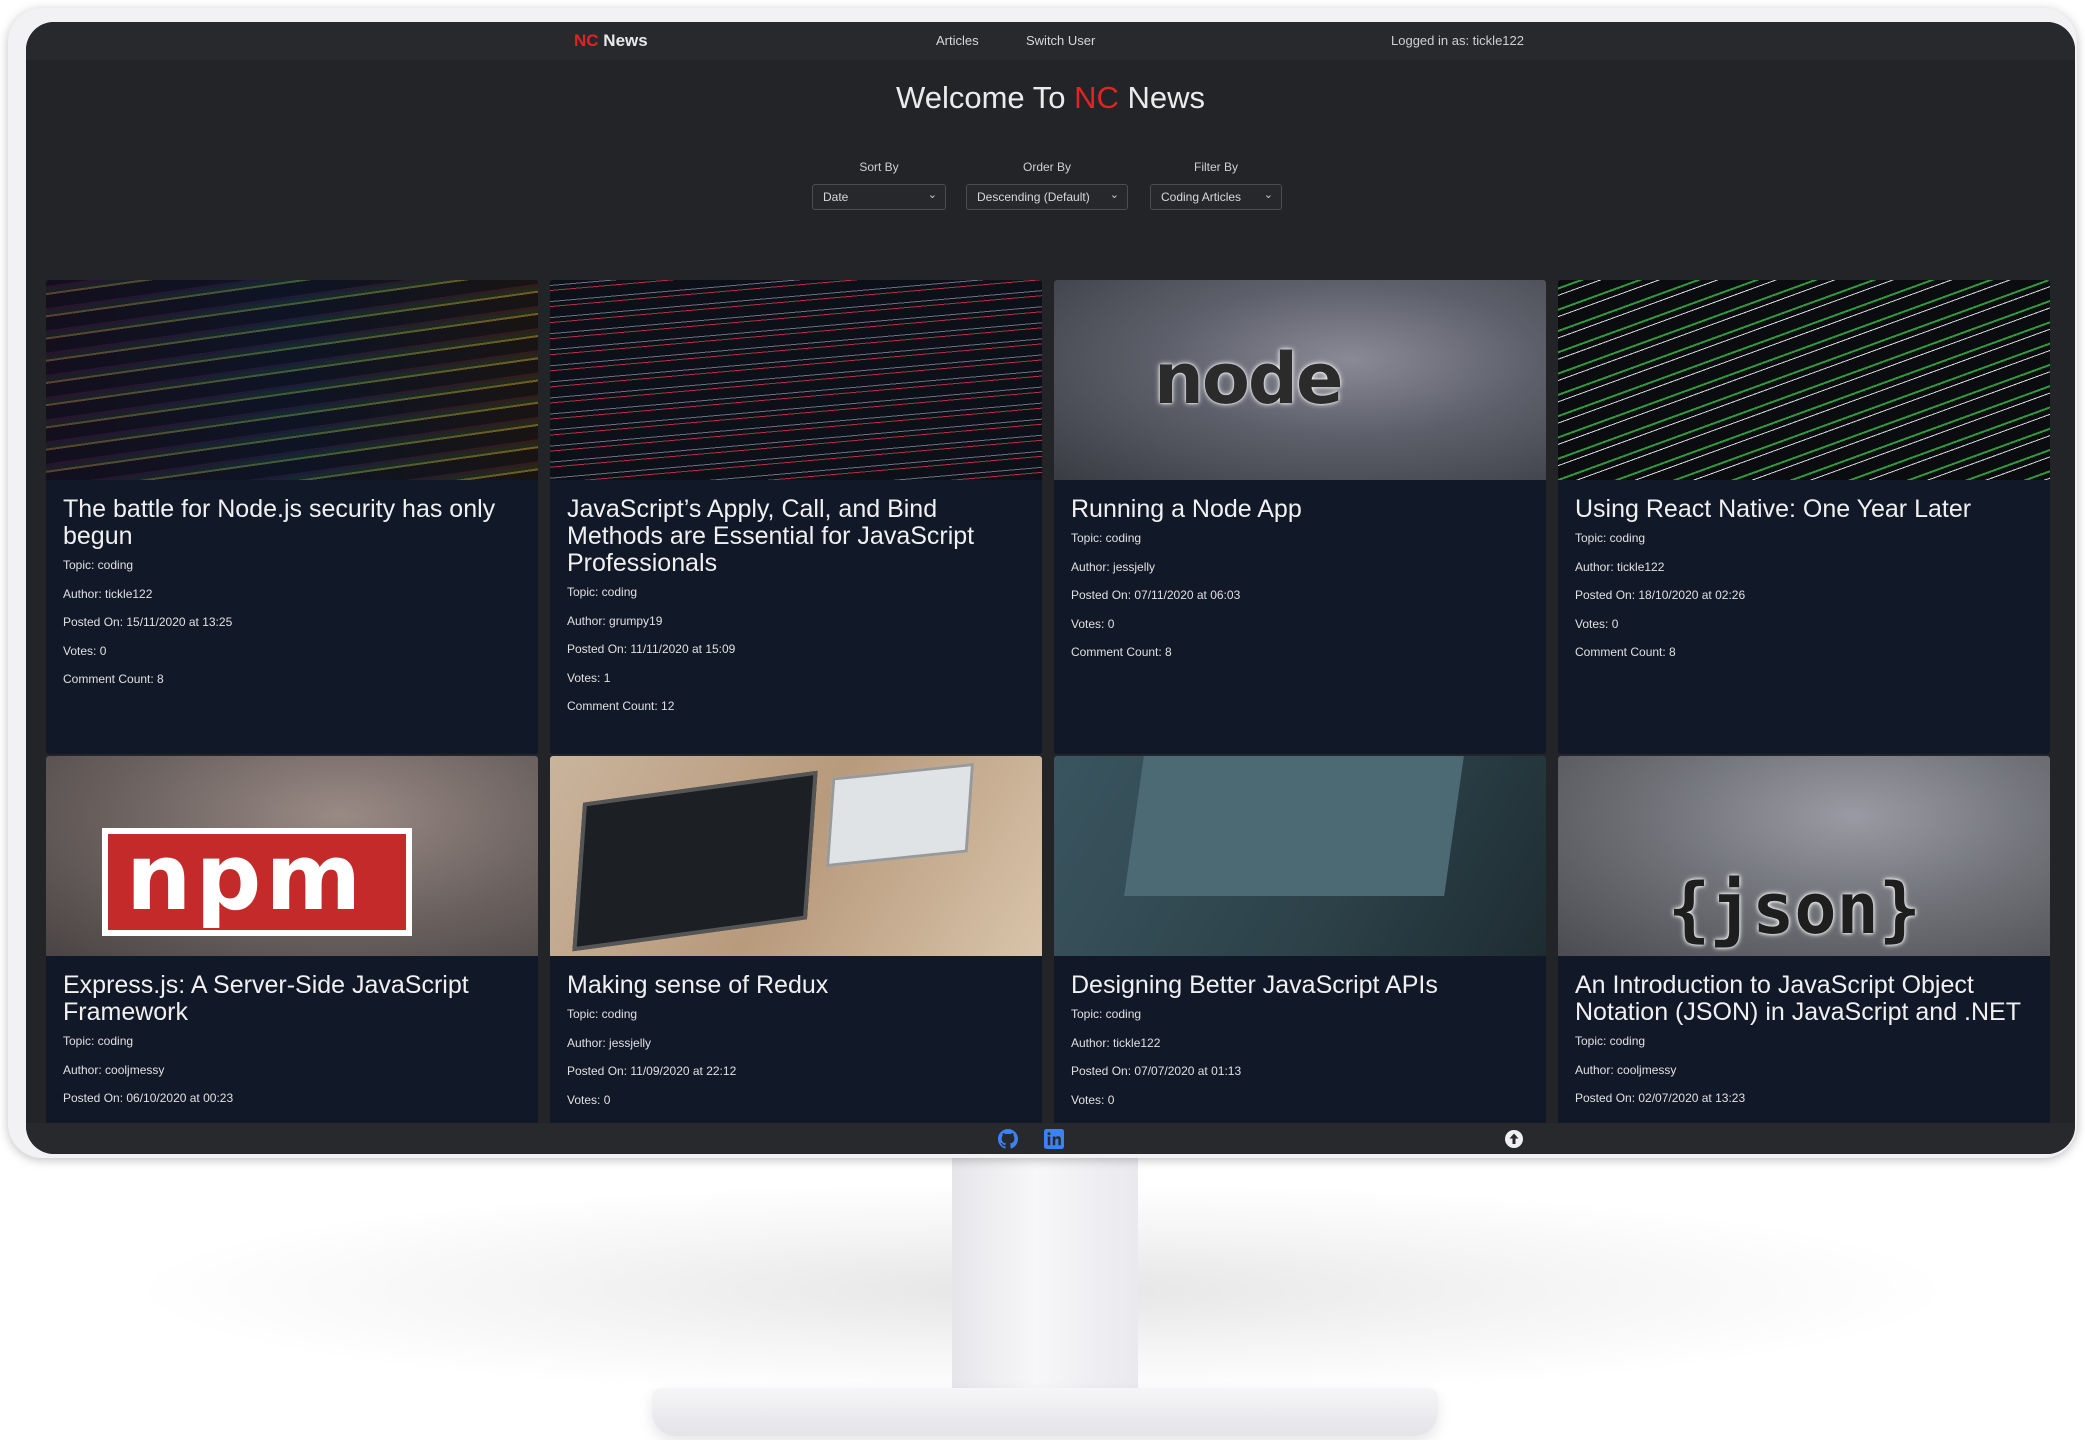 The image size is (2085, 1440). What do you see at coordinates (652, 1071) in the screenshot?
I see `article-posted: Posted On: 11/09/2020 at 22:12` at bounding box center [652, 1071].